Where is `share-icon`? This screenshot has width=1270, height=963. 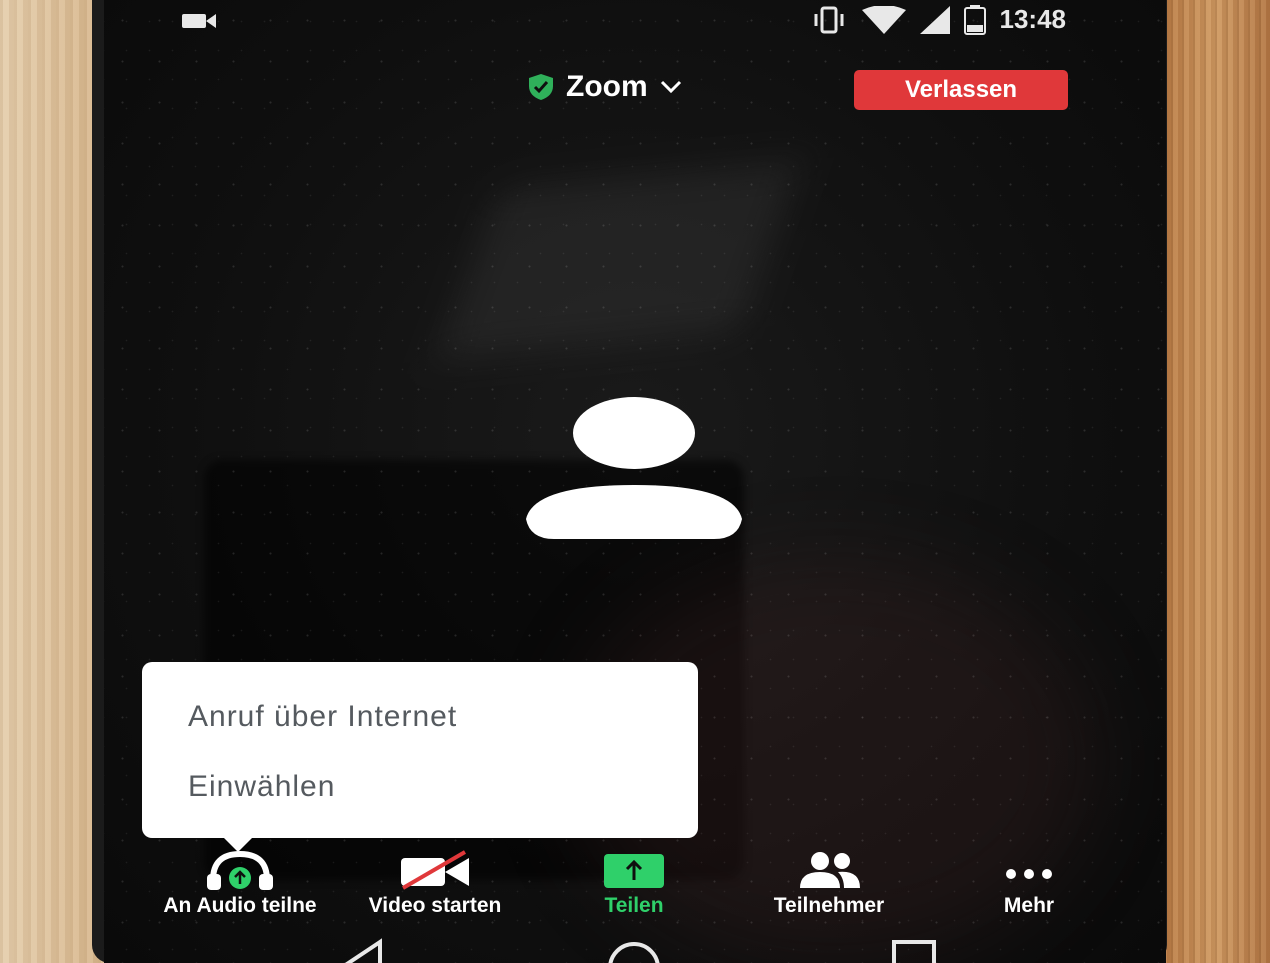
share-icon is located at coordinates (634, 871).